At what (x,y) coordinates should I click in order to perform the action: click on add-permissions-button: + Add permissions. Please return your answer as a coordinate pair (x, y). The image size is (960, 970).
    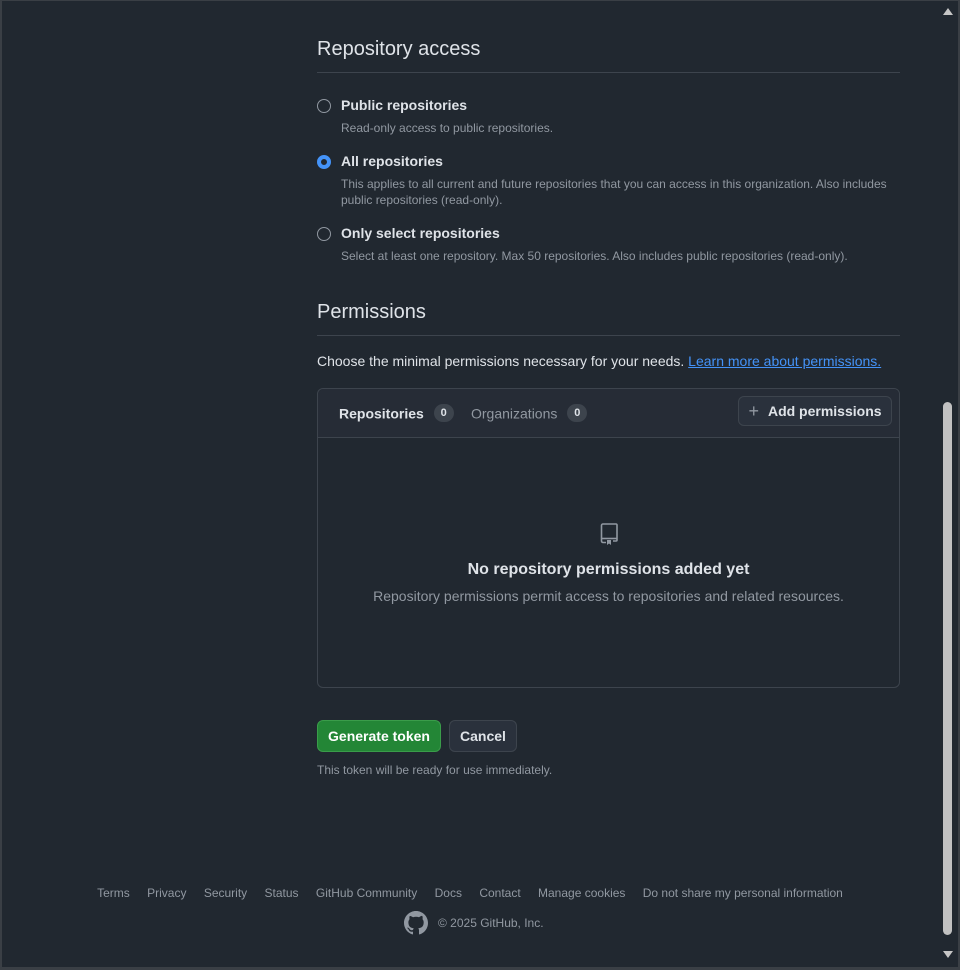
    Looking at the image, I should click on (815, 411).